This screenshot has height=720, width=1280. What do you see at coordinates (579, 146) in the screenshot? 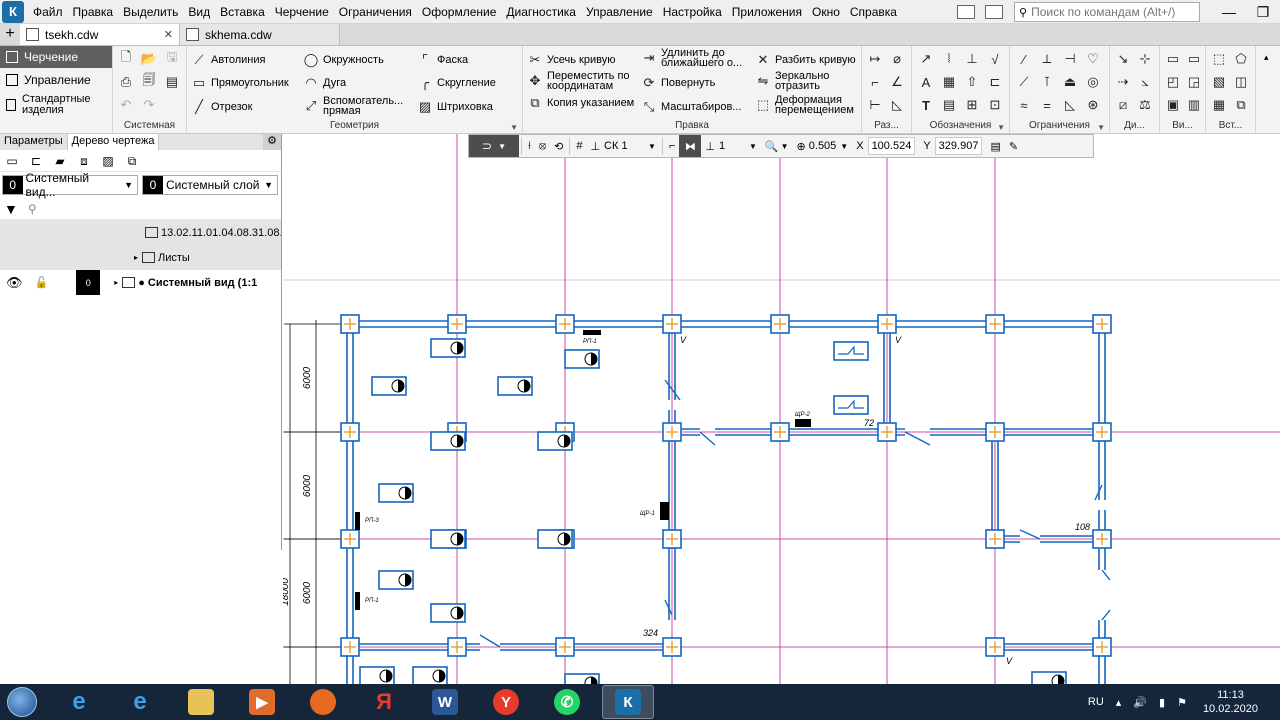
I see `grid-icon: #` at bounding box center [579, 146].